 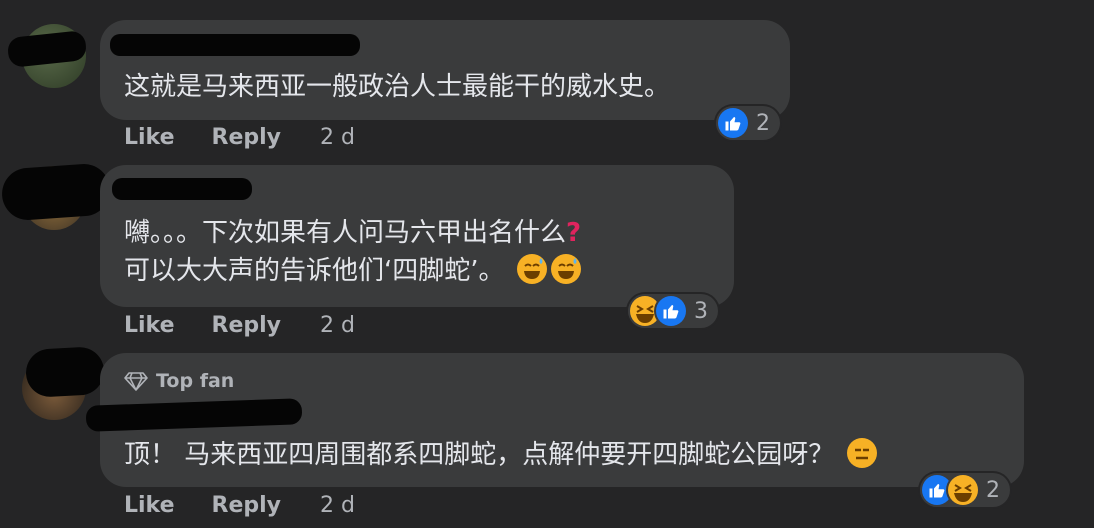 What do you see at coordinates (314, 271) in the screenshot?
I see `comment-line: 可以大大声的告诉他们‘四脚蛇’。` at bounding box center [314, 271].